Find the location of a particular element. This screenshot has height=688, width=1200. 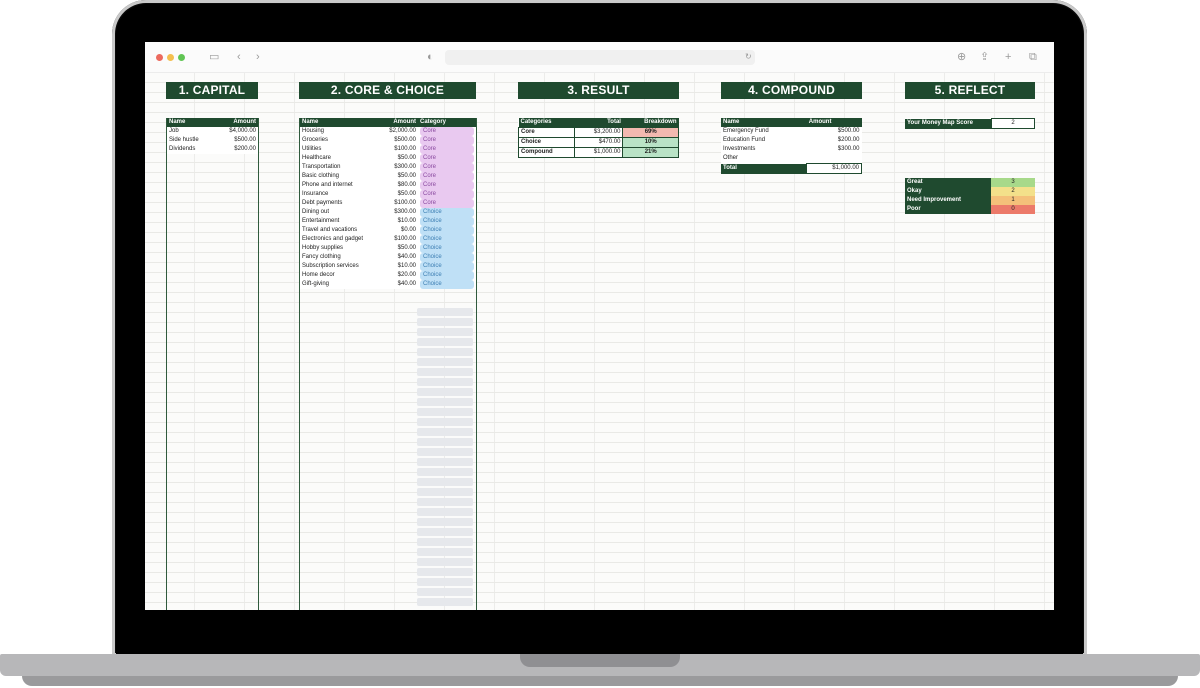

table-row: Electronics and gadget $100.00 Choice is located at coordinates (388, 239).